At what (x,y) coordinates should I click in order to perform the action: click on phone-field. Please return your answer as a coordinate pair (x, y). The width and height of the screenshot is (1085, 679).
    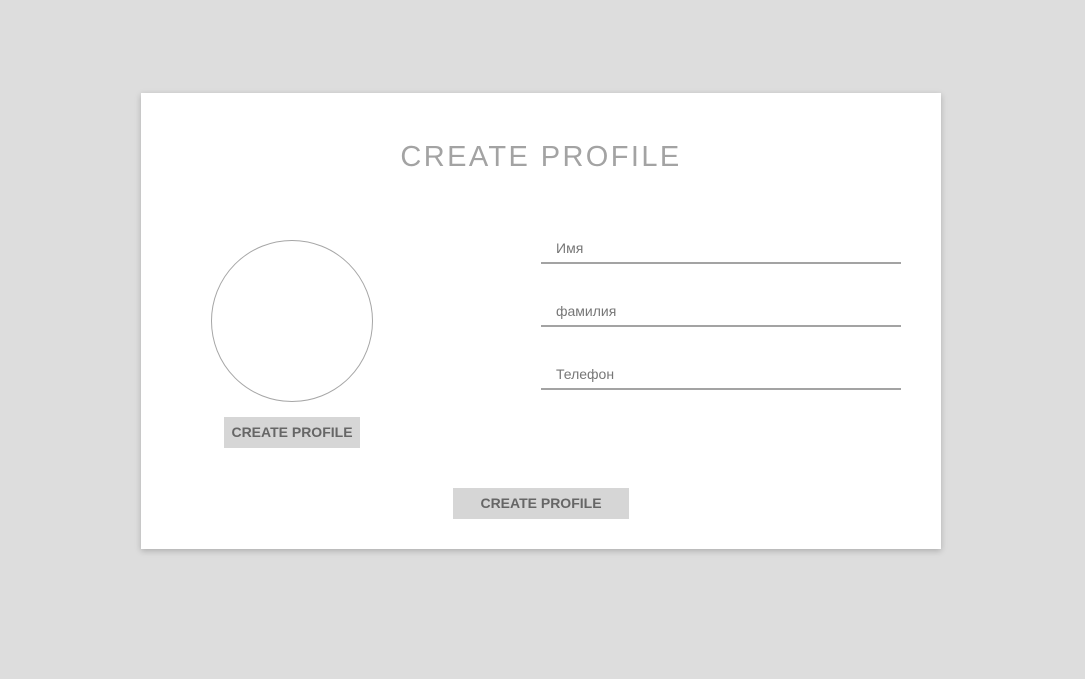
    Looking at the image, I should click on (721, 374).